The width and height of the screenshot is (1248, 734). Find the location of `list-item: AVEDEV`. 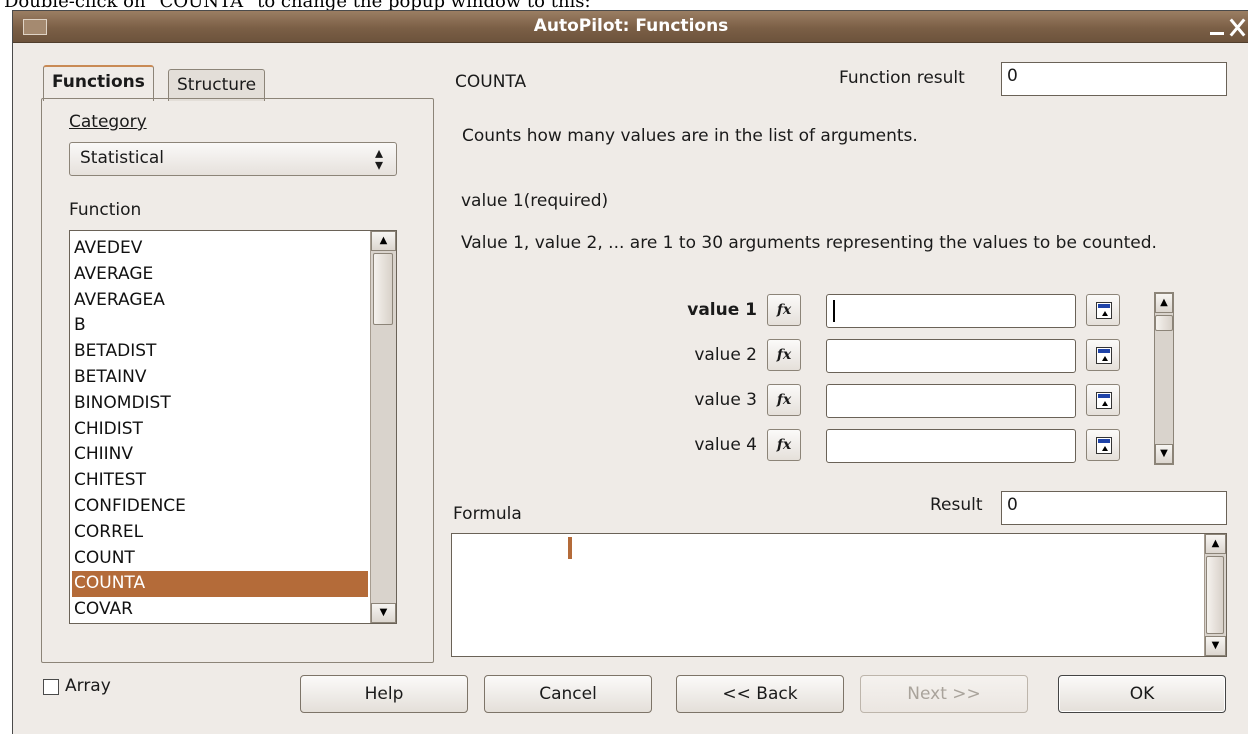

list-item: AVEDEV is located at coordinates (220, 249).